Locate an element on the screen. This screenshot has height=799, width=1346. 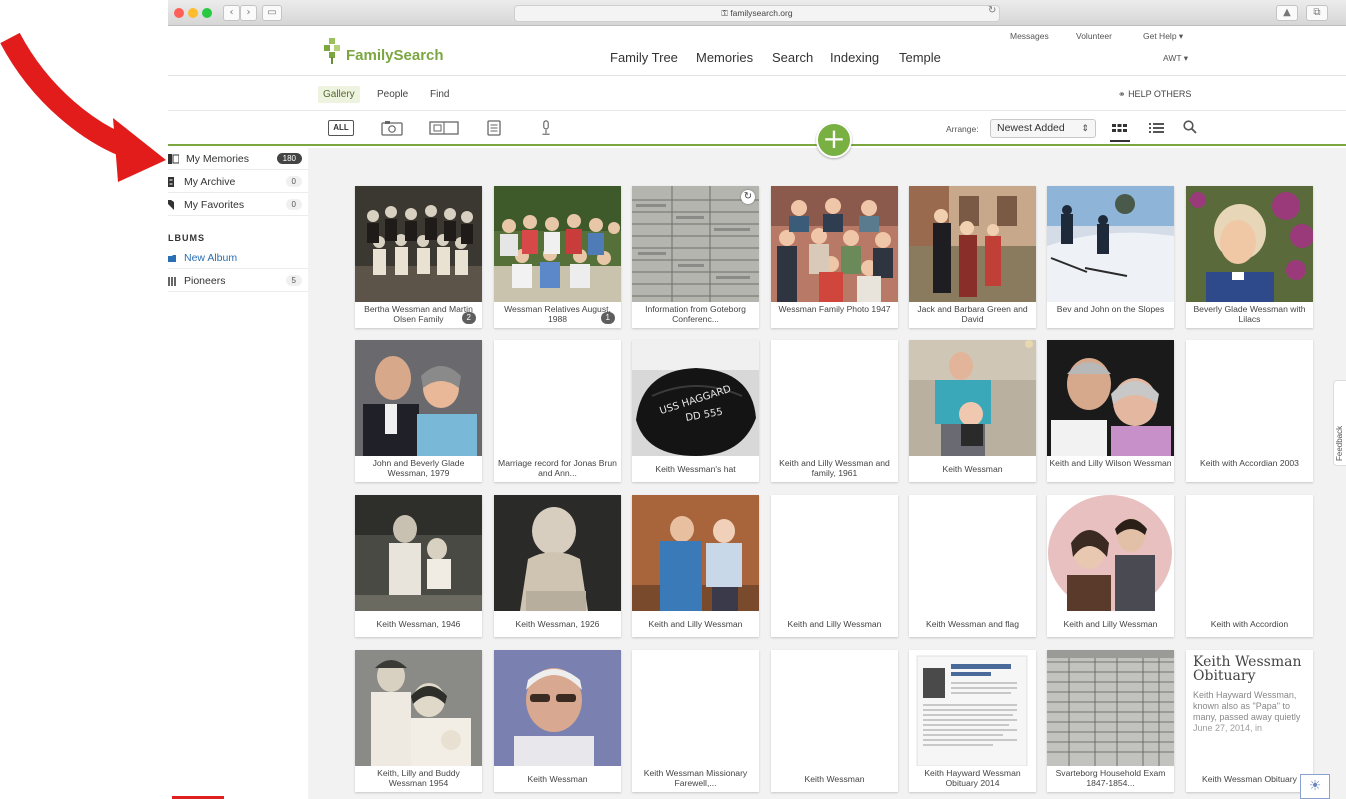
messages-link: Messages is located at coordinates (1029, 36).